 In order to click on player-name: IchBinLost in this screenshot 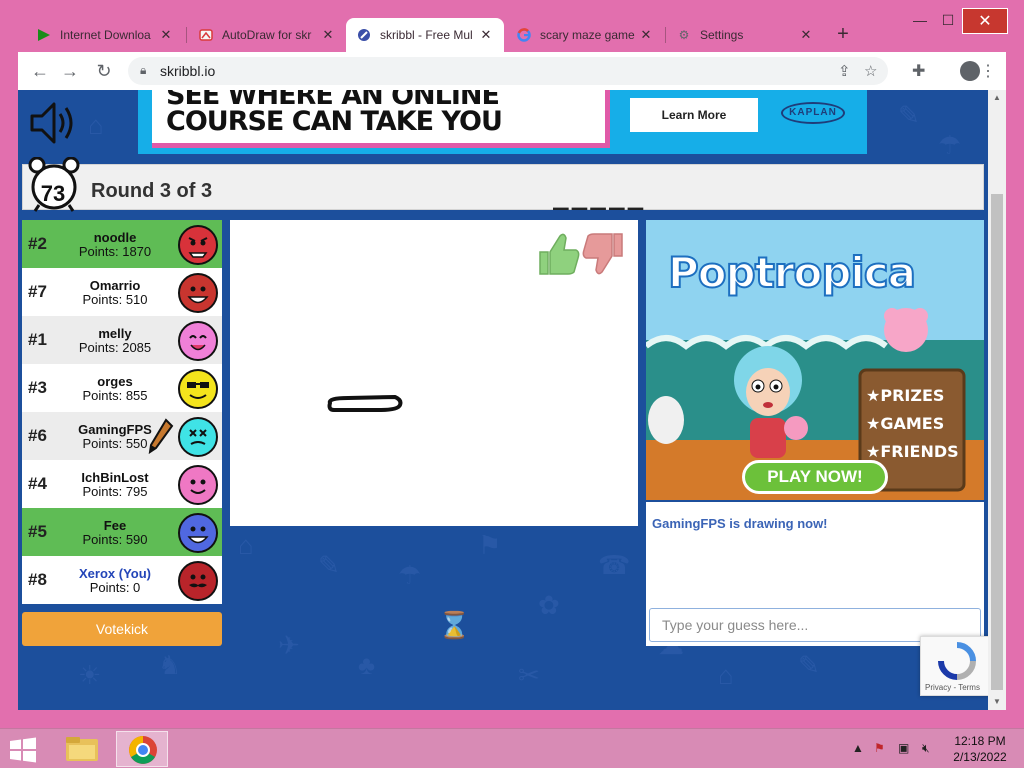, I will do `click(115, 477)`.